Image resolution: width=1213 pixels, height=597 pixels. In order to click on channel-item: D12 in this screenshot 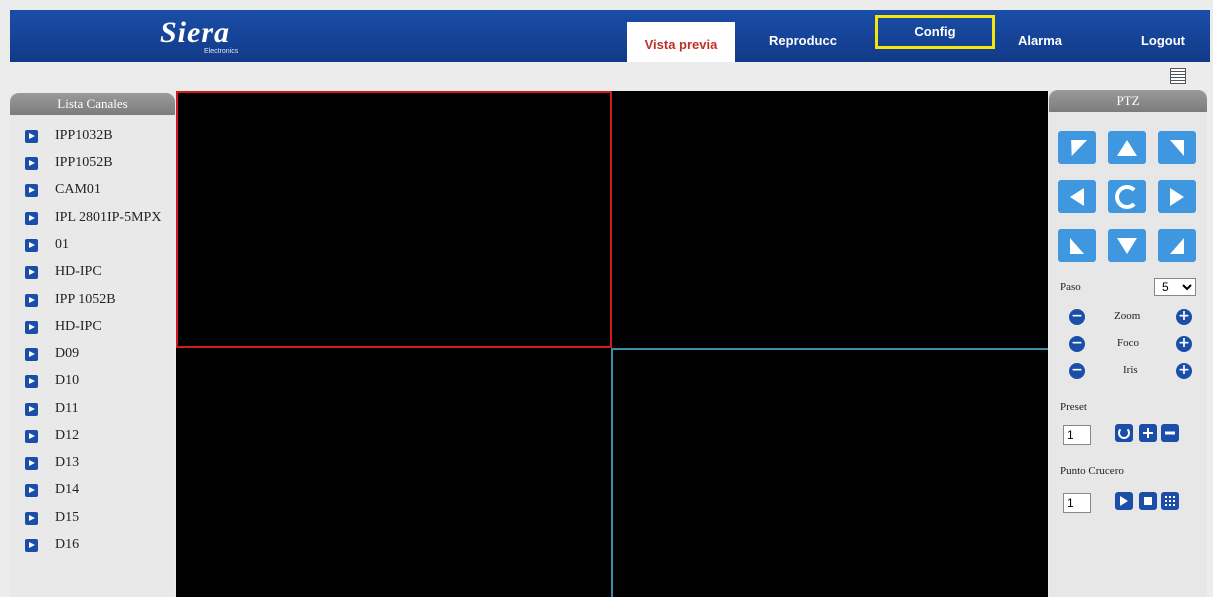, I will do `click(52, 436)`.